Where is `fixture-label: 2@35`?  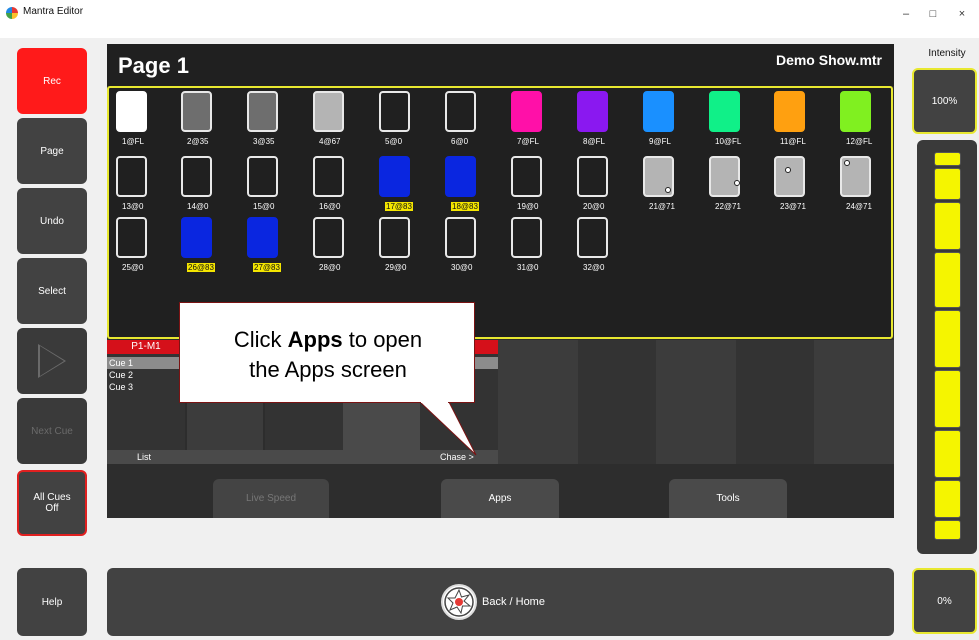 fixture-label: 2@35 is located at coordinates (198, 141).